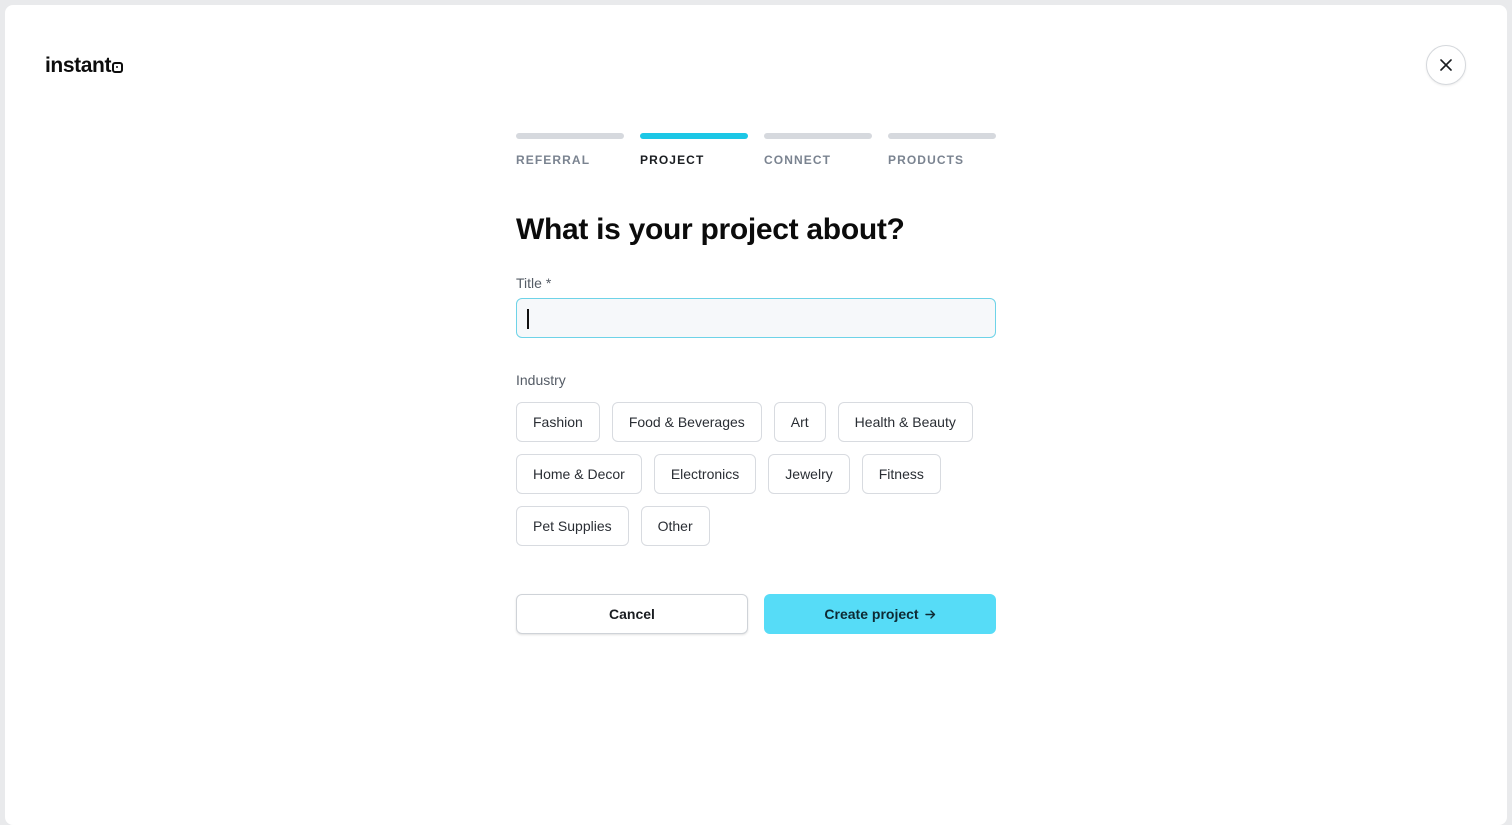  What do you see at coordinates (871, 614) in the screenshot?
I see `create-project-button-label: Create project` at bounding box center [871, 614].